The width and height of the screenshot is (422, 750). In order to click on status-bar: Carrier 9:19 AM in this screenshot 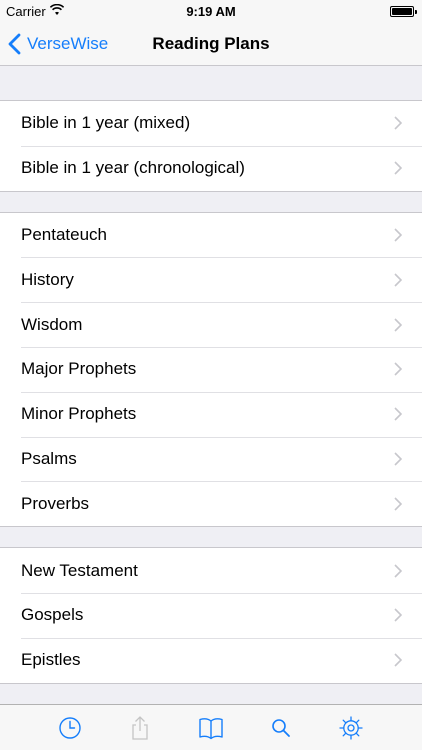, I will do `click(211, 11)`.